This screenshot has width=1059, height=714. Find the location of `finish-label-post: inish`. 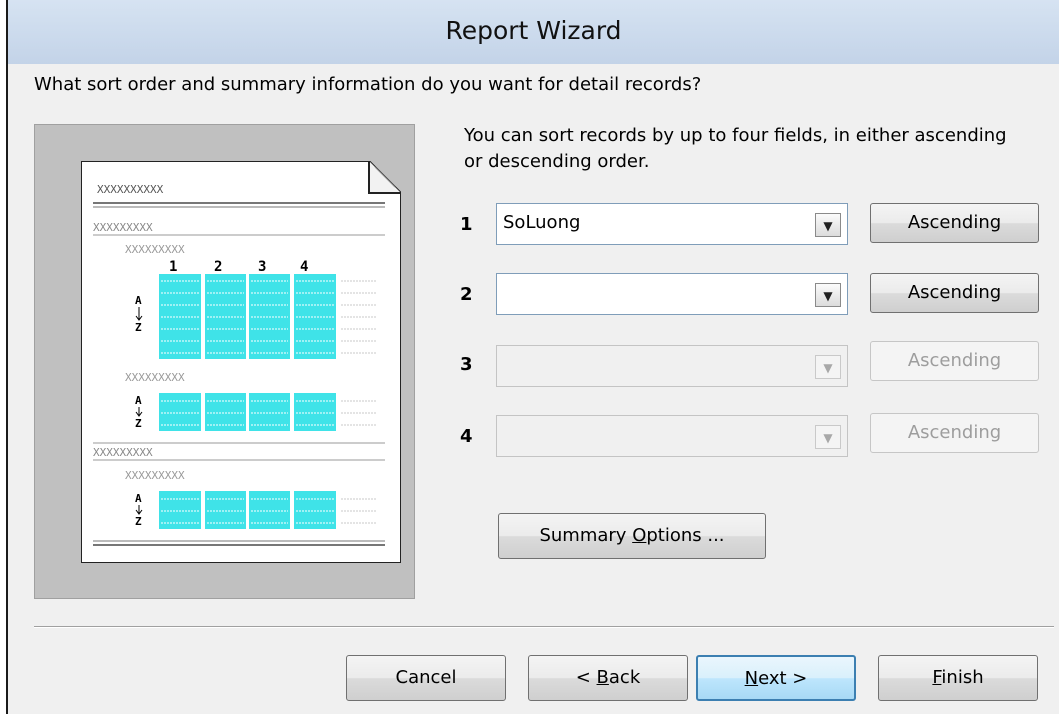

finish-label-post: inish is located at coordinates (962, 677).